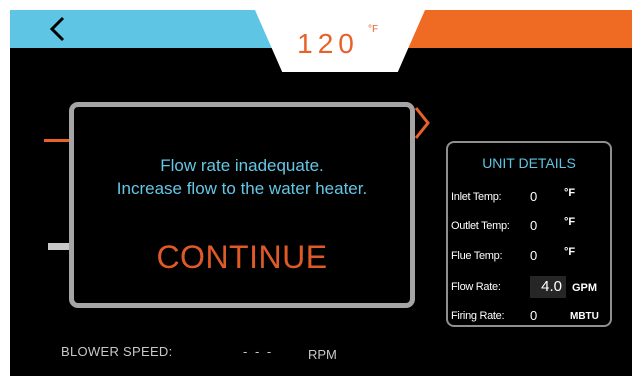 Image resolution: width=635 pixels, height=378 pixels. What do you see at coordinates (328, 44) in the screenshot?
I see `setpoint-temperature: 120` at bounding box center [328, 44].